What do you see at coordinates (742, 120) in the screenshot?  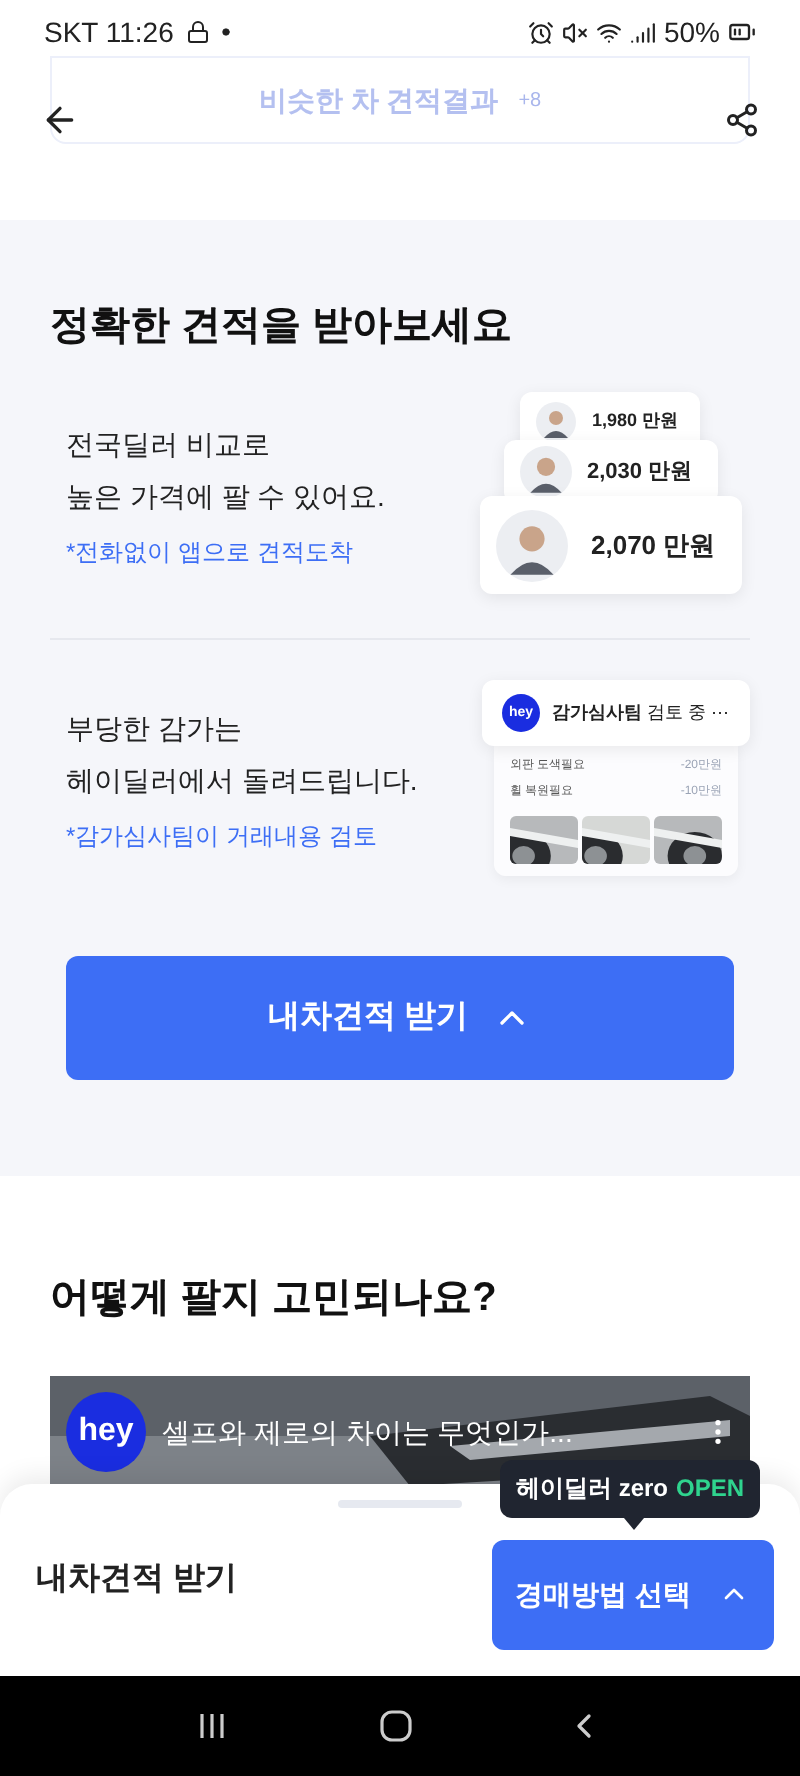 I see `share-button` at bounding box center [742, 120].